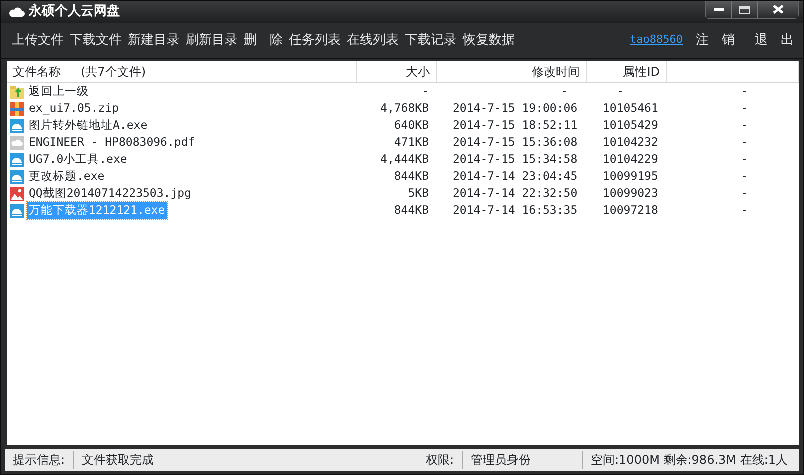 Image resolution: width=804 pixels, height=475 pixels. I want to click on table-cell-text: 2014-7-15 15:36:08, so click(515, 142).